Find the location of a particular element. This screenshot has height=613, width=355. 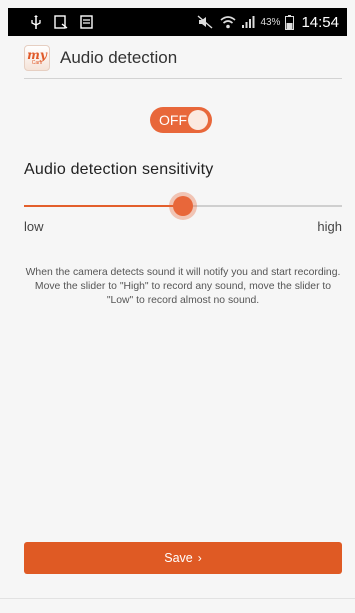

status-bar: 43% 14:54 is located at coordinates (177, 22).